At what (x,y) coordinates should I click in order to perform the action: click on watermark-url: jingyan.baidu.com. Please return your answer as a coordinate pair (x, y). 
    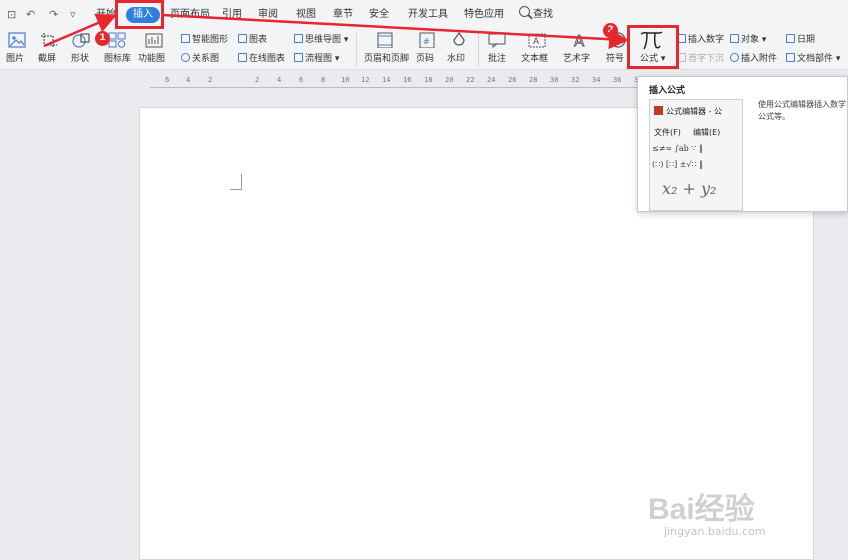
    Looking at the image, I should click on (715, 531).